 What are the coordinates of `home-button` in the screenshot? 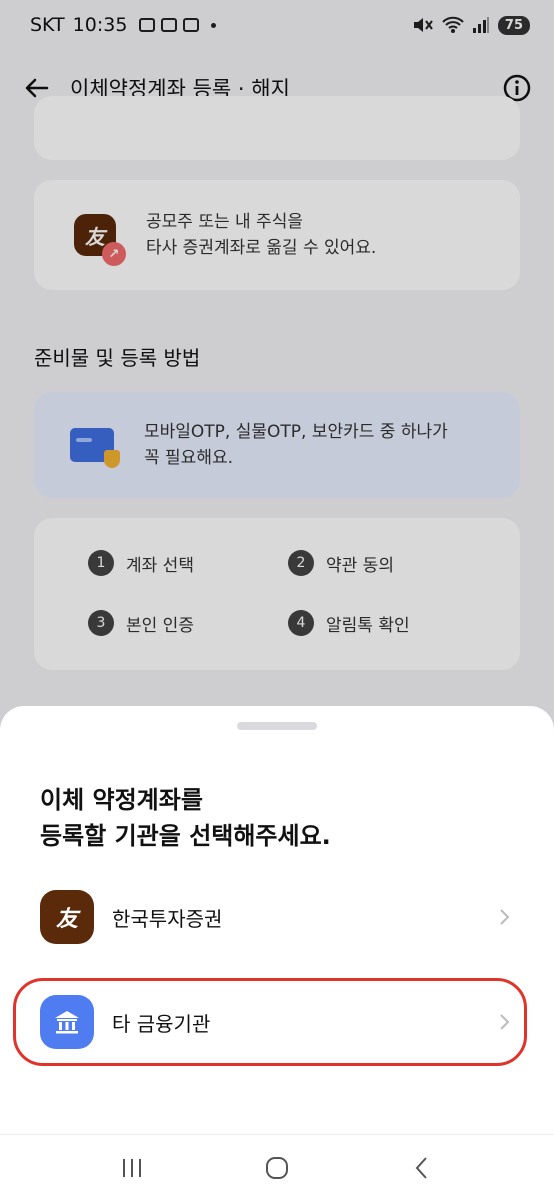 It's located at (277, 1168).